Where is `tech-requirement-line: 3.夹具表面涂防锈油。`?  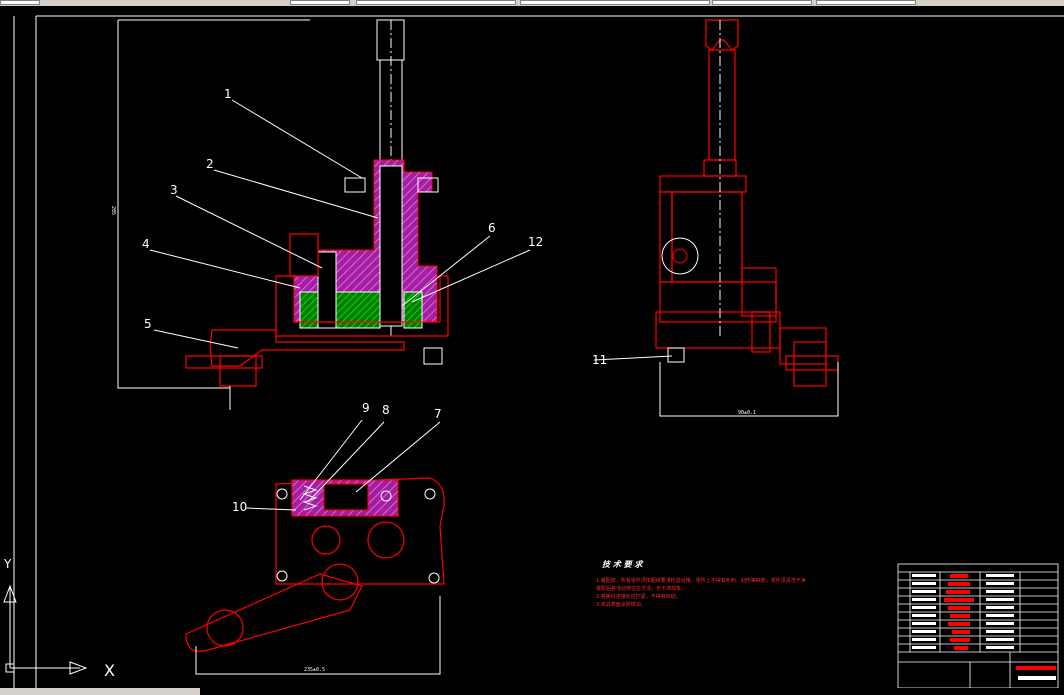
tech-requirement-line: 3.夹具表面涂防锈油。 is located at coordinates (621, 604).